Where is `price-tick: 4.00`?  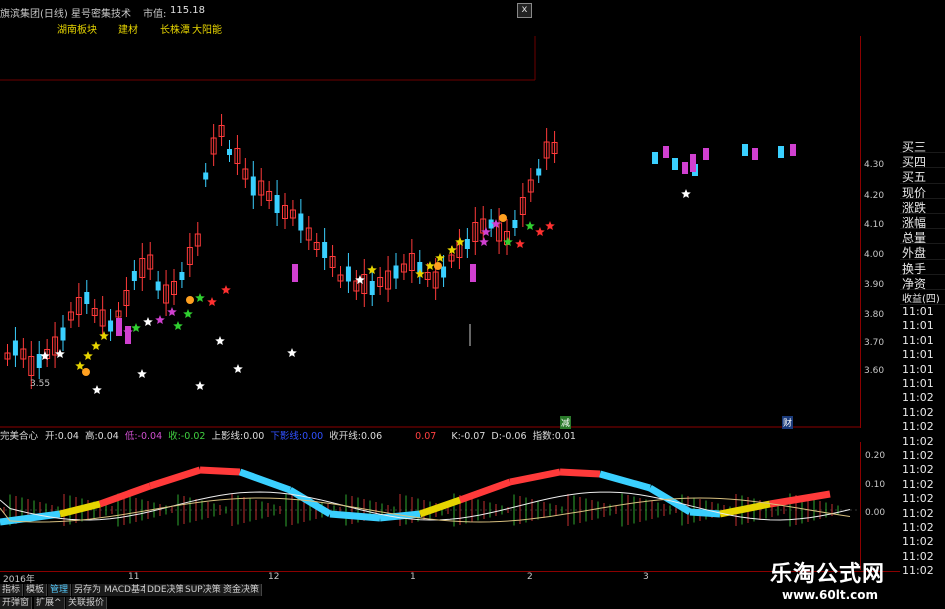 price-tick: 4.00 is located at coordinates (874, 255).